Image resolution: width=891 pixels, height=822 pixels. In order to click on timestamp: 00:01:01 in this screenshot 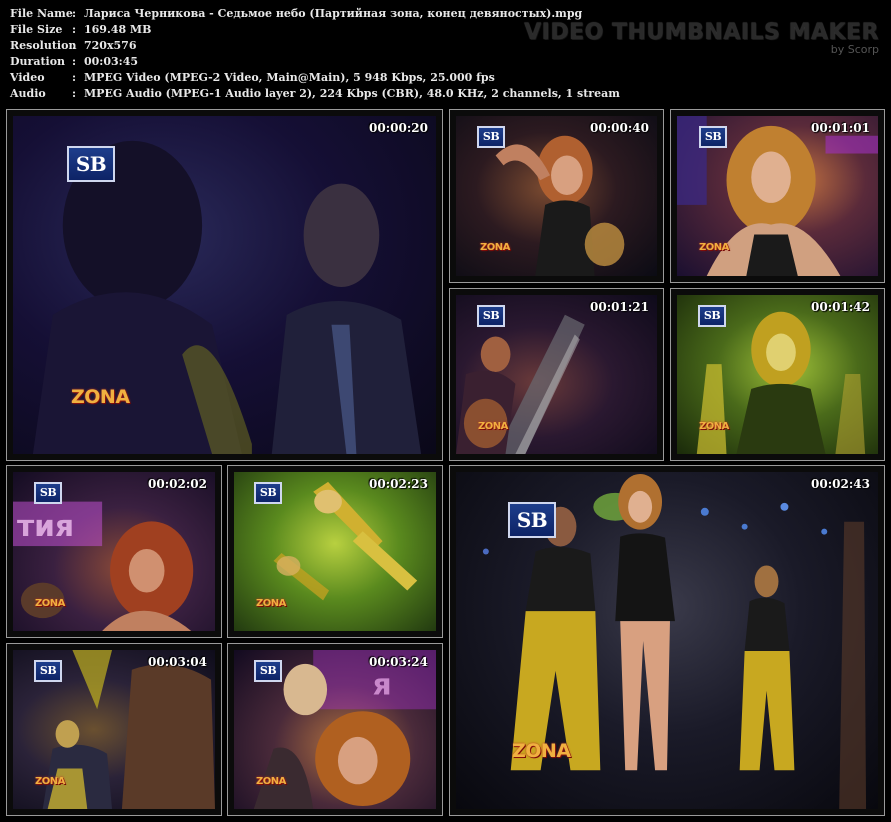, I will do `click(840, 128)`.